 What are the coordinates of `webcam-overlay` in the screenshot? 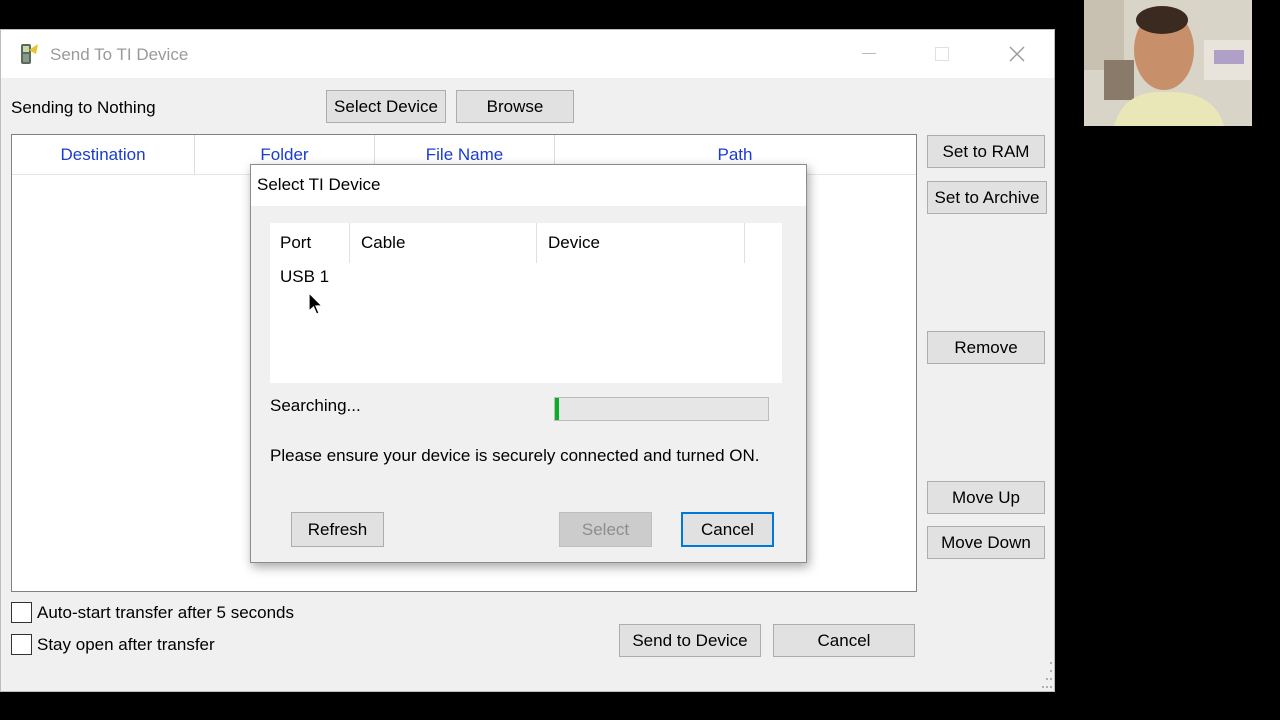 It's located at (1168, 63).